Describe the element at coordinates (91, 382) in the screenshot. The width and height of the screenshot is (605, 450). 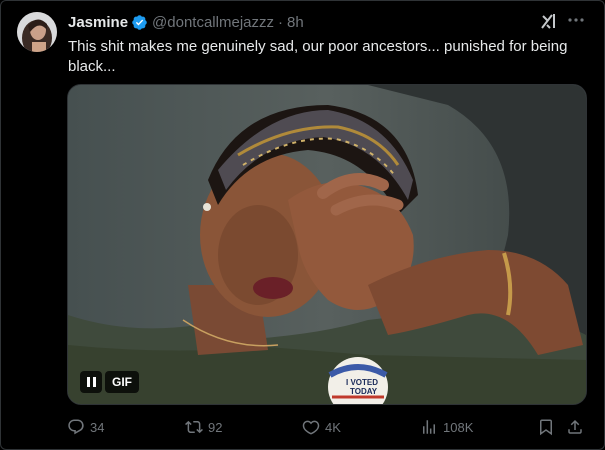
I see `pause-button` at that location.